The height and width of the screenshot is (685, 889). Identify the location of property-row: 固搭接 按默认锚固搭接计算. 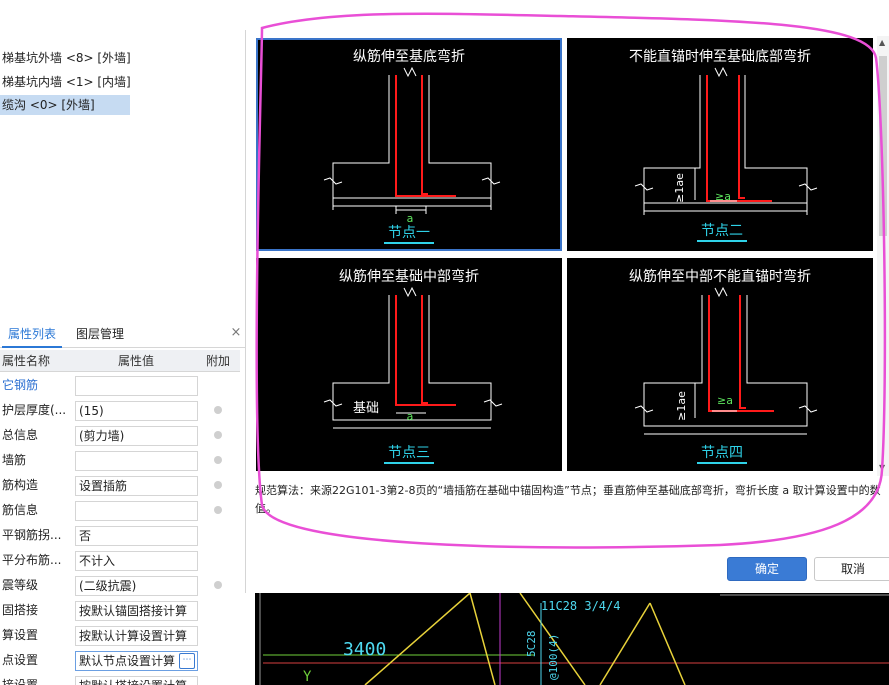
(120, 610).